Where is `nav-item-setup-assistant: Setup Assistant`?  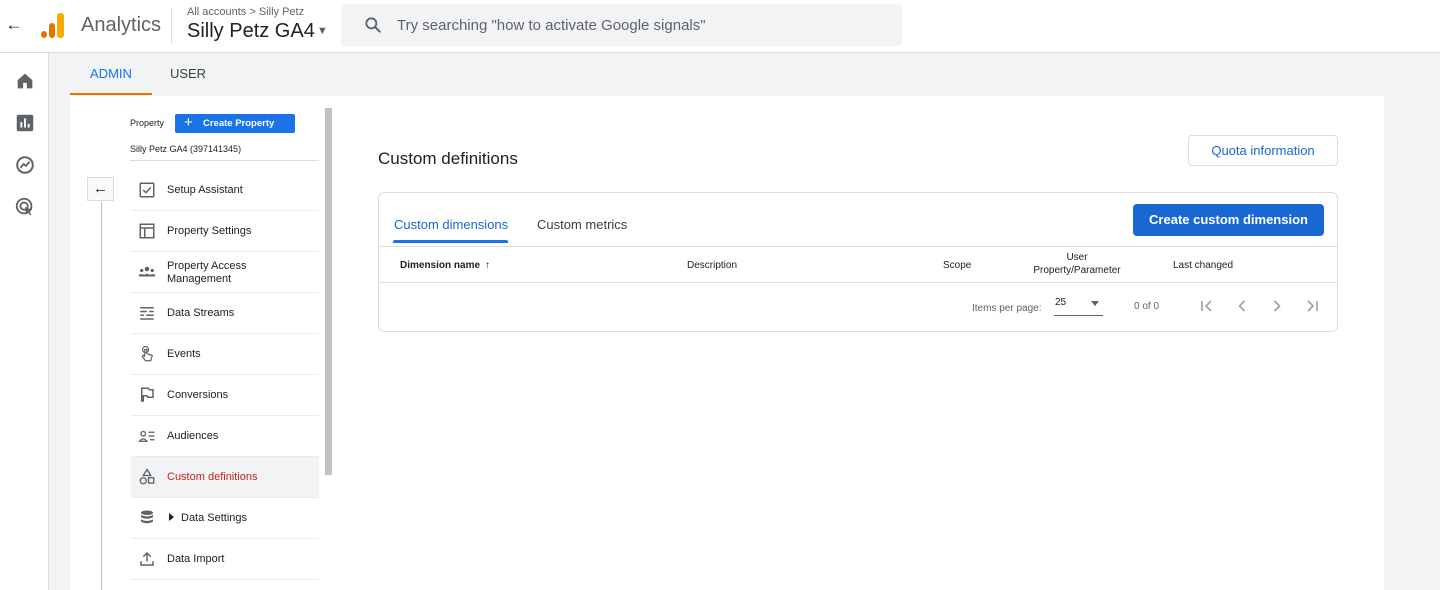
nav-item-setup-assistant: Setup Assistant is located at coordinates (225, 190).